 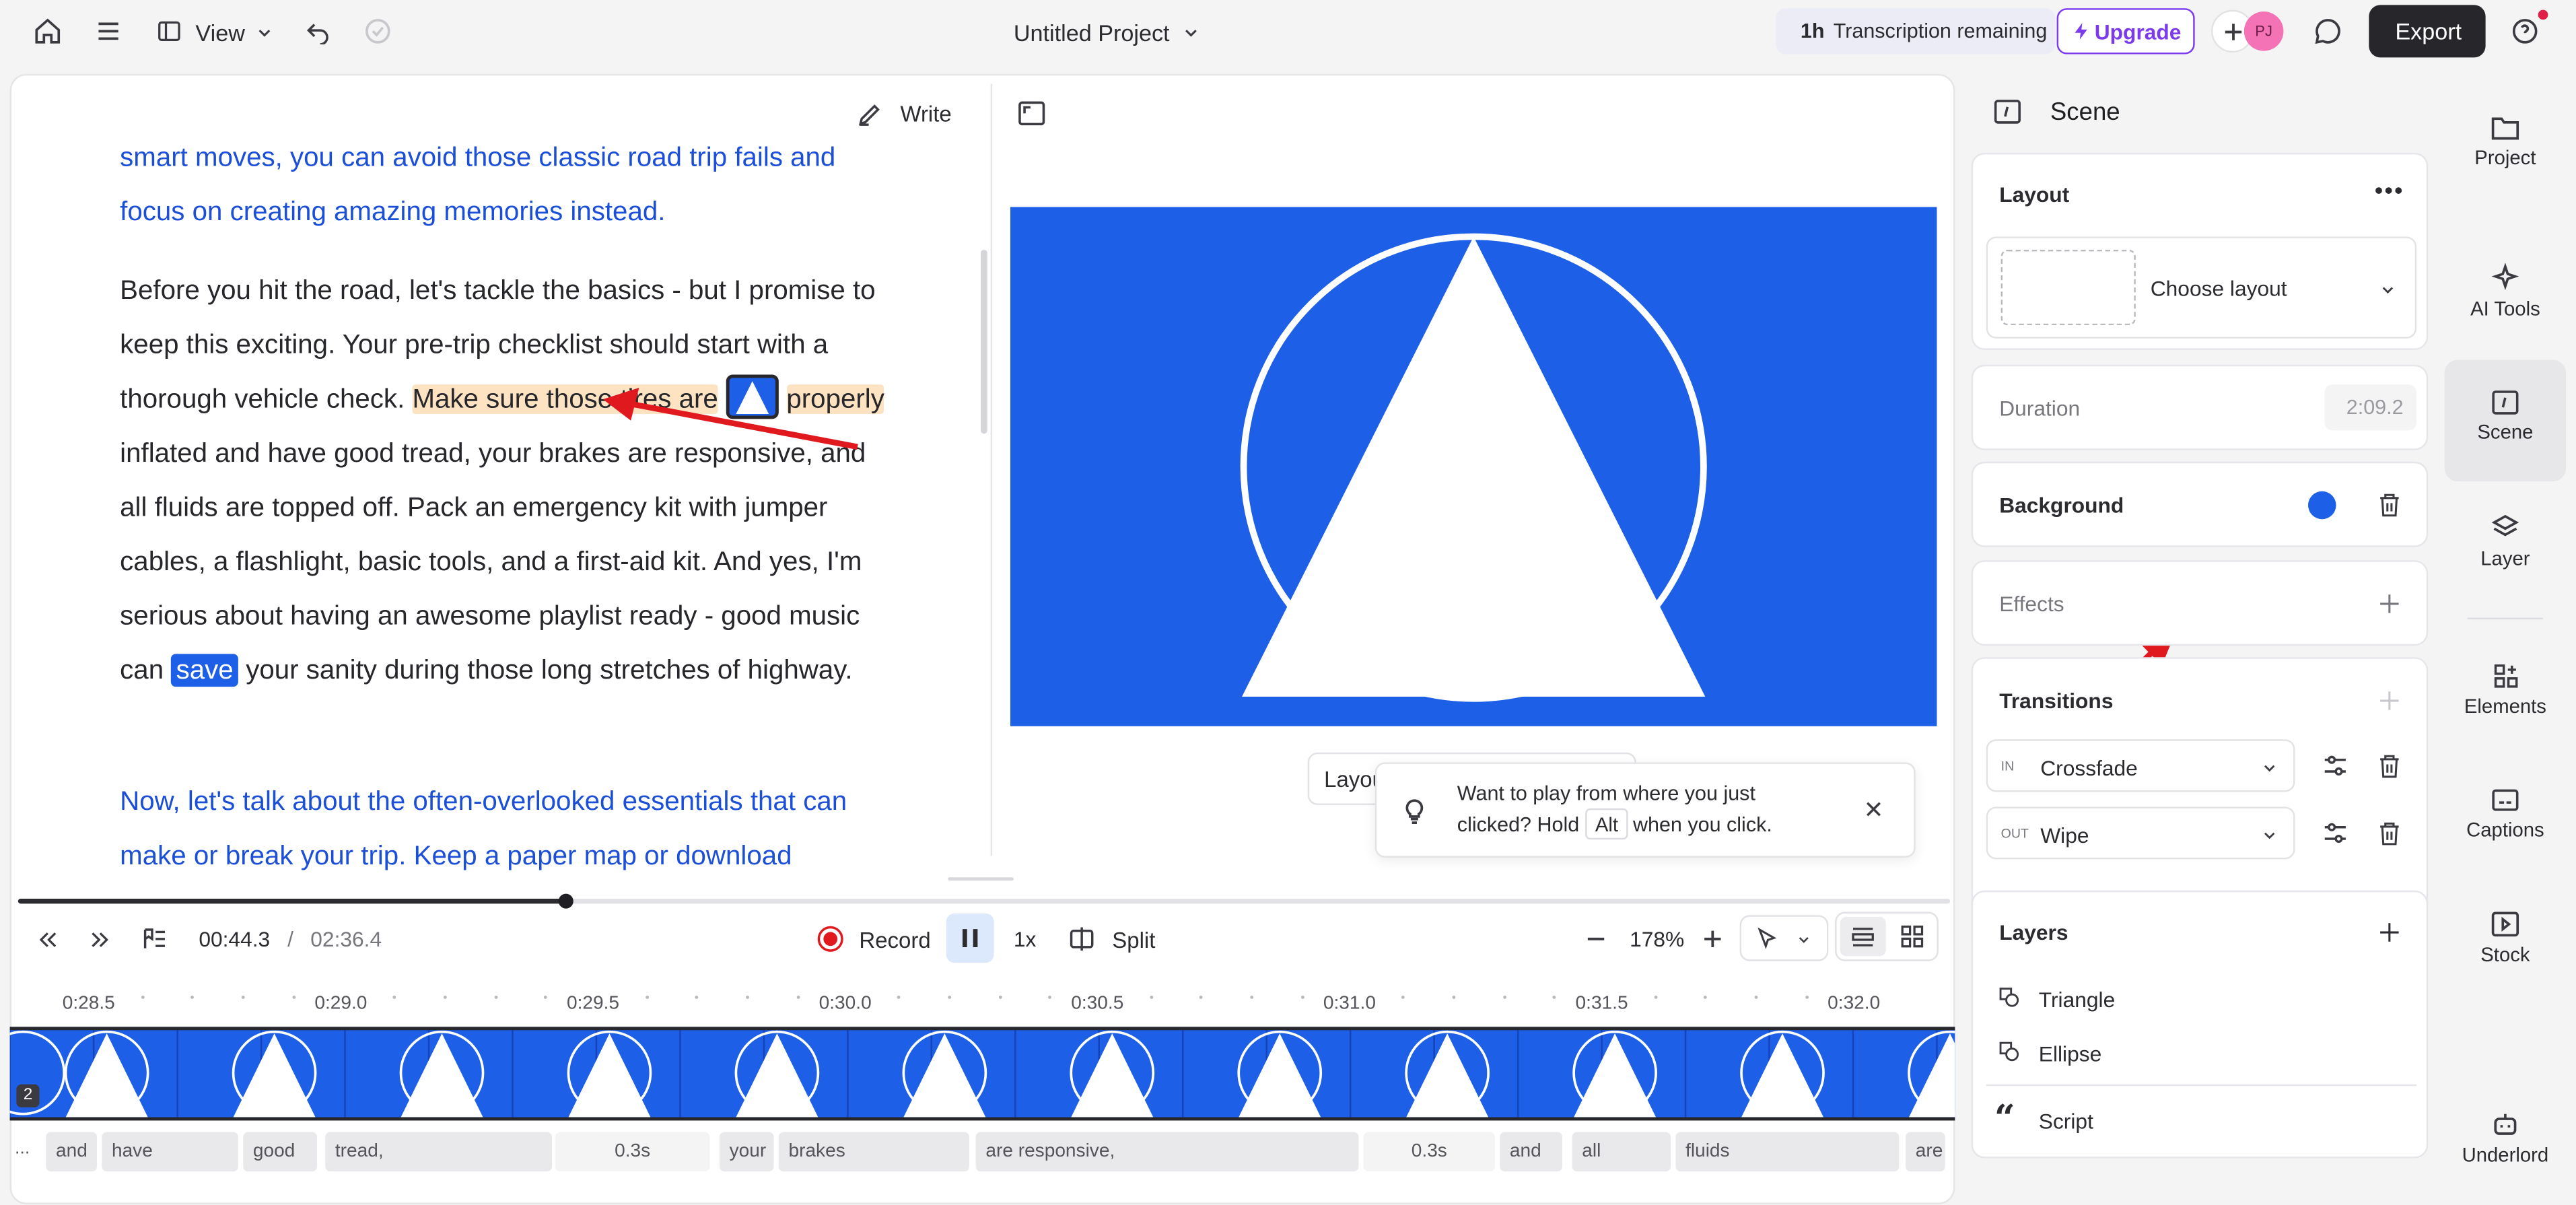 I want to click on timeline-tick-label: 0:28.5, so click(x=89, y=1004).